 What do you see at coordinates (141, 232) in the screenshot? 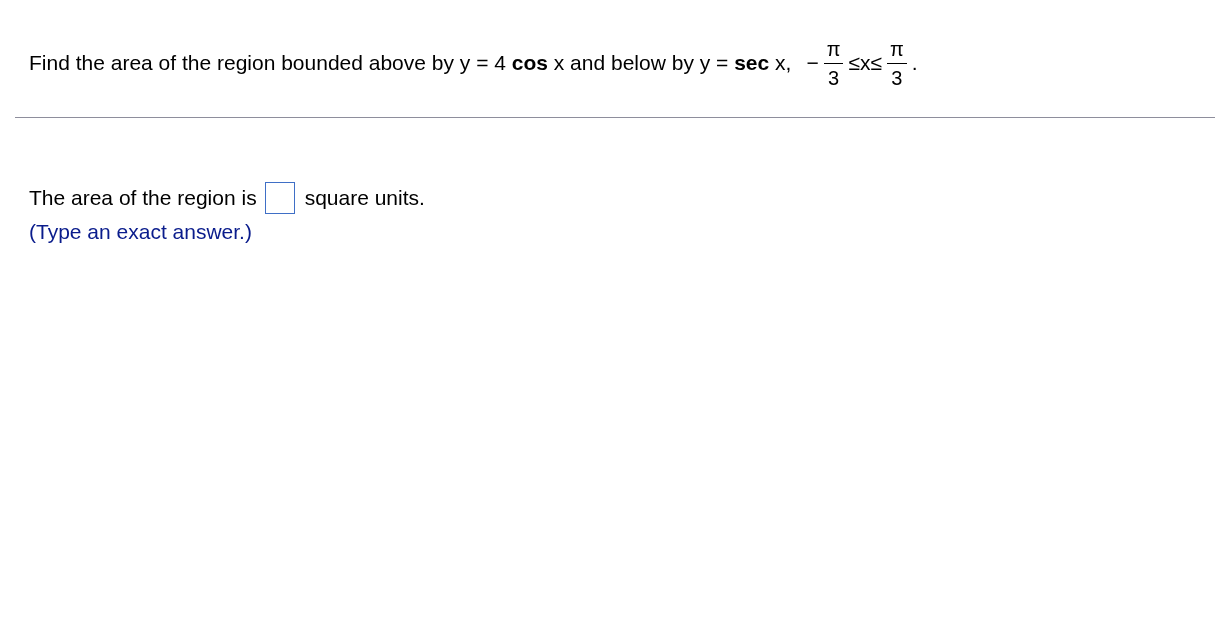
I see `hint-text: (Type an exact answer.)` at bounding box center [141, 232].